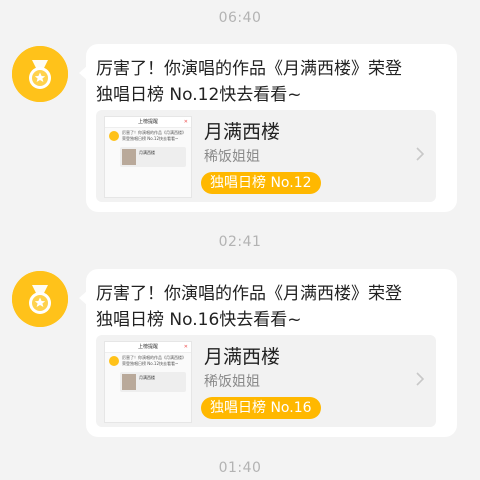 Image resolution: width=480 pixels, height=480 pixels. I want to click on message-text: 厉害了！你演唱的作品《月满西楼》荣登 独唱日榜 No.12快去看看~, so click(271, 82).